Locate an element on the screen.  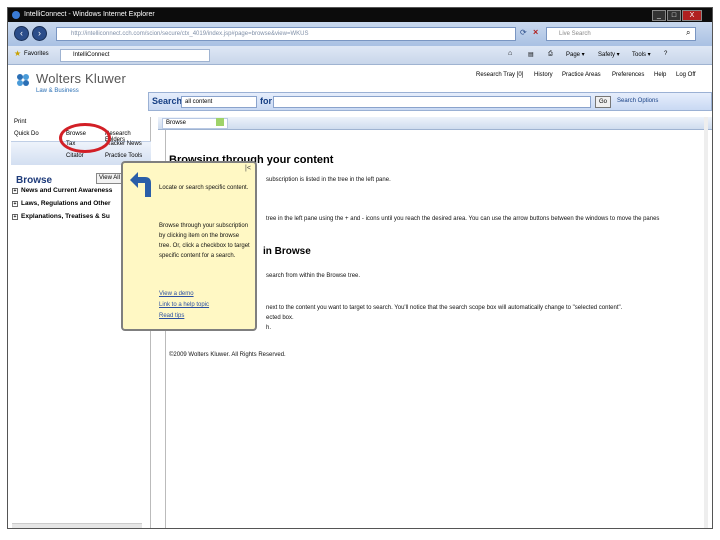
content-line: ected box. is located at coordinates (280, 318).